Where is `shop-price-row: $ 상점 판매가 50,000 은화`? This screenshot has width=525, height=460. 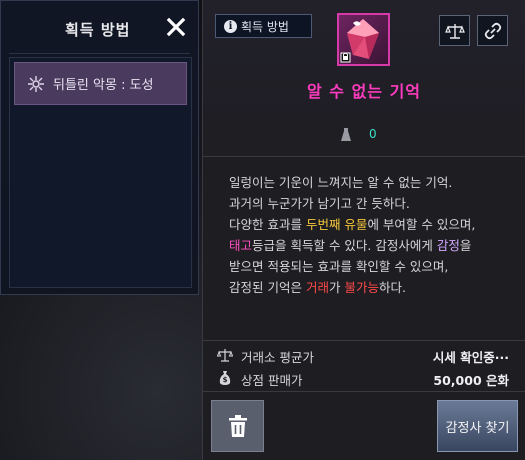 shop-price-row: $ 상점 판매가 50,000 은화 is located at coordinates (364, 378).